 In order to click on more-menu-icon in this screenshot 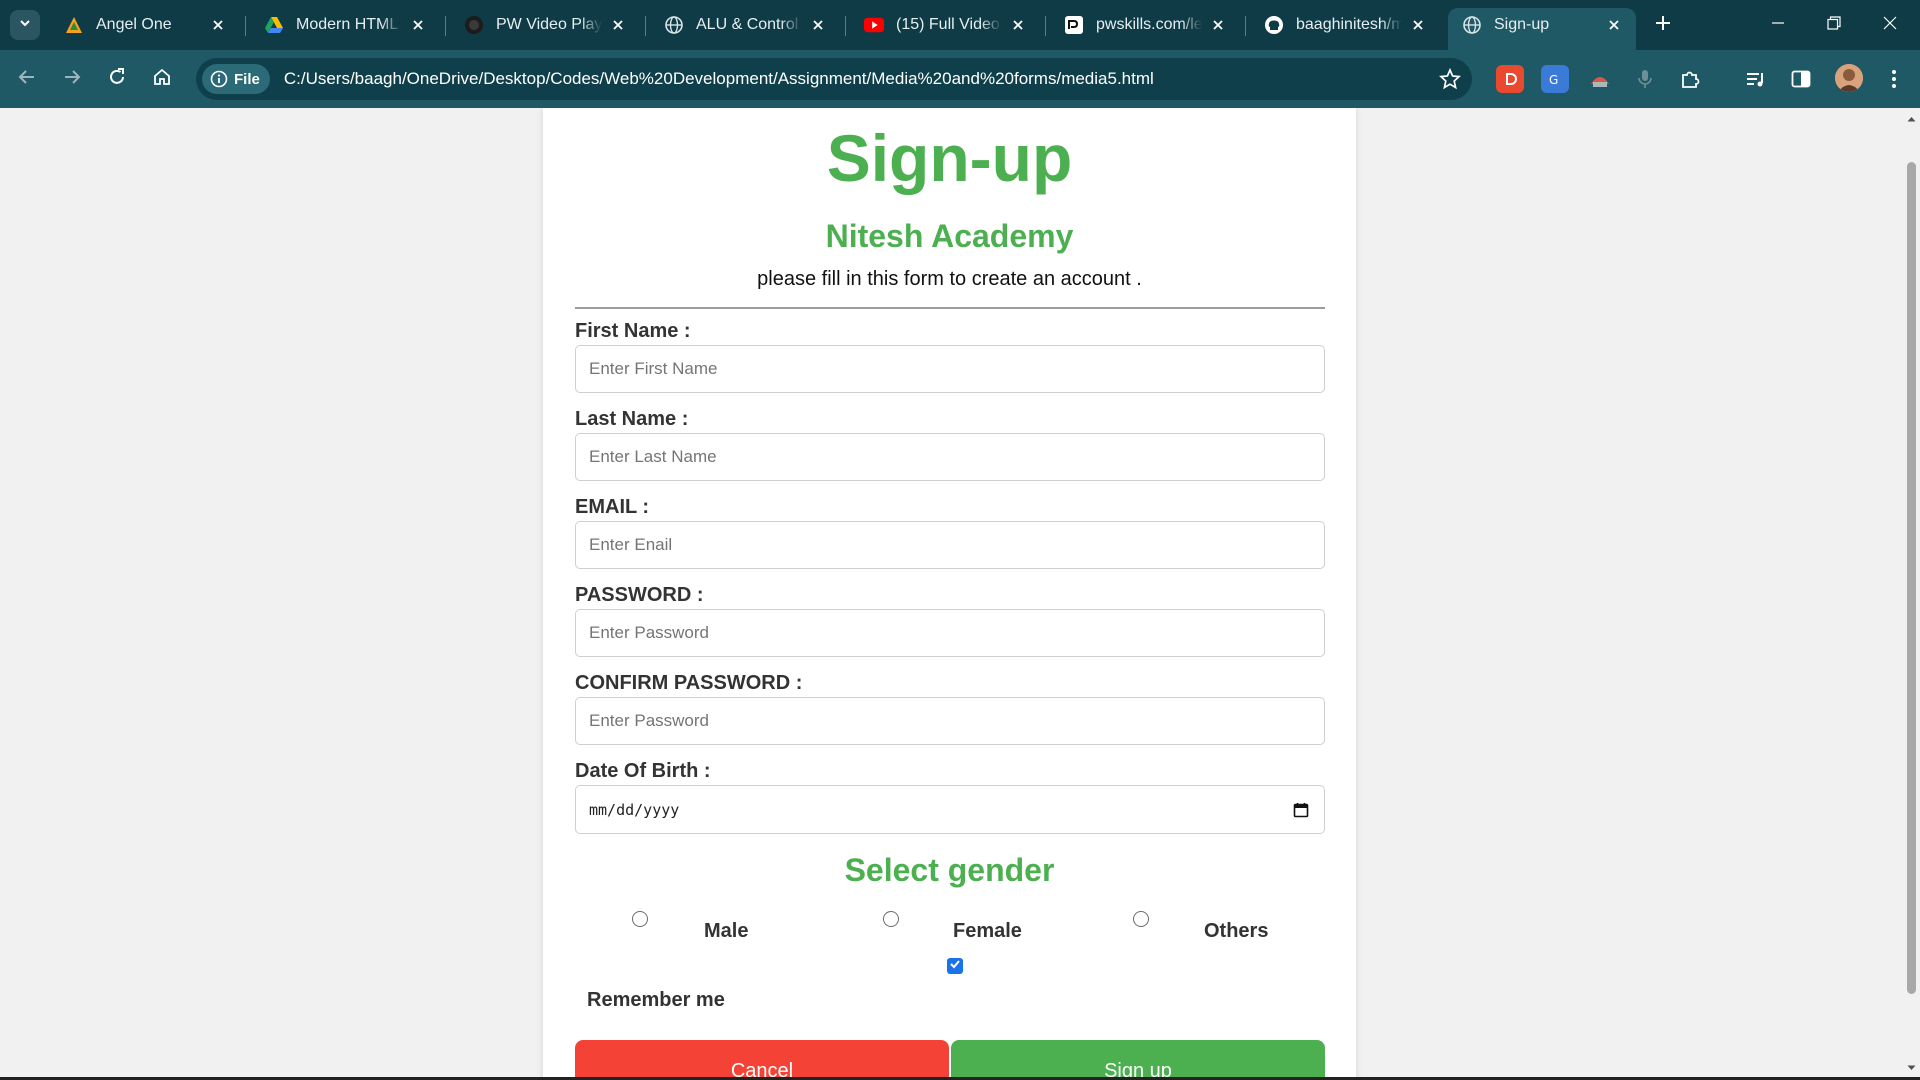, I will do `click(1894, 79)`.